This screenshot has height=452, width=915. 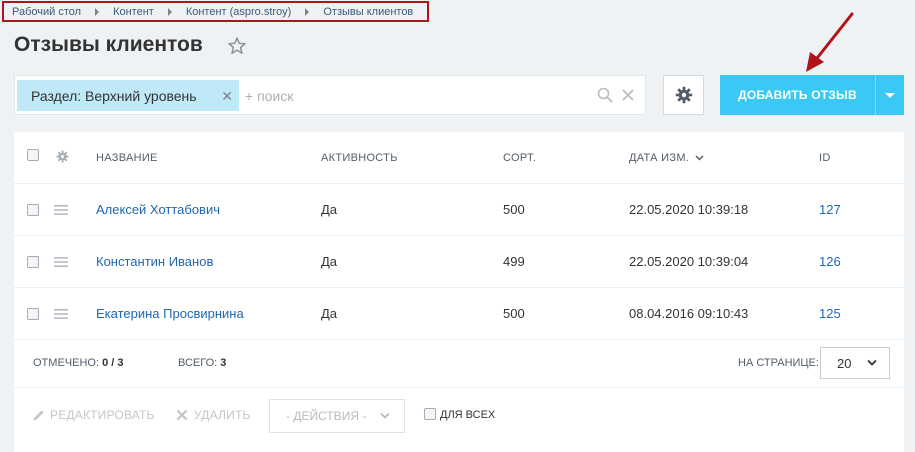 What do you see at coordinates (154, 261) in the screenshot?
I see `row-name-link: Константин Иванов` at bounding box center [154, 261].